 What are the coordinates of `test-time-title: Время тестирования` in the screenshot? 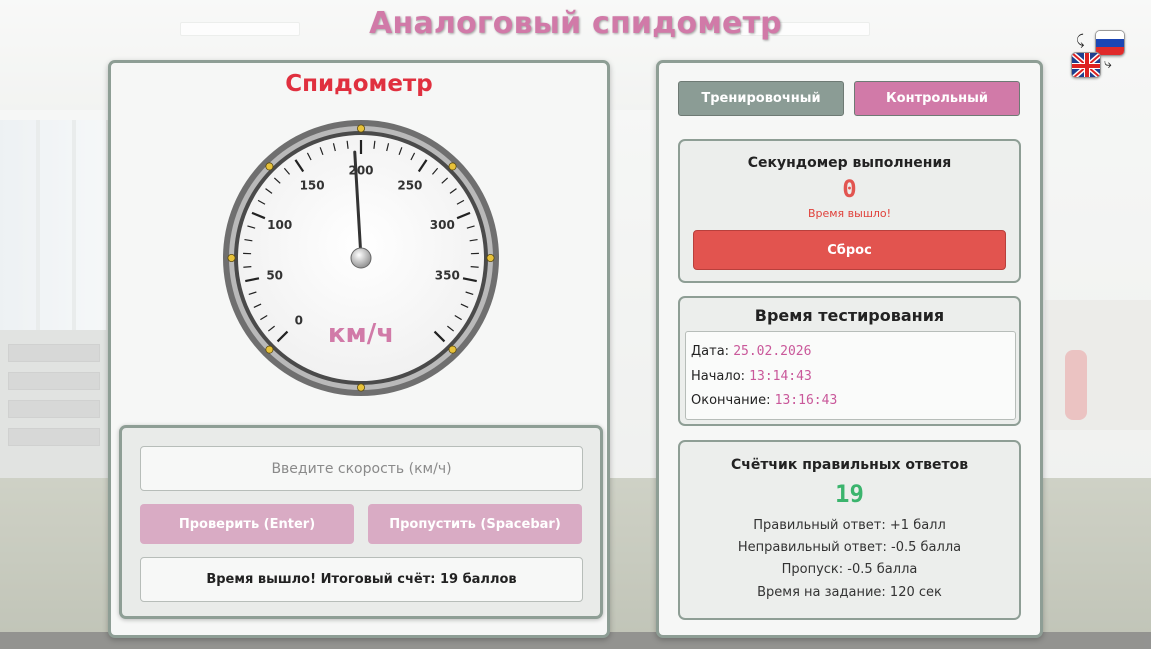 It's located at (849, 315).